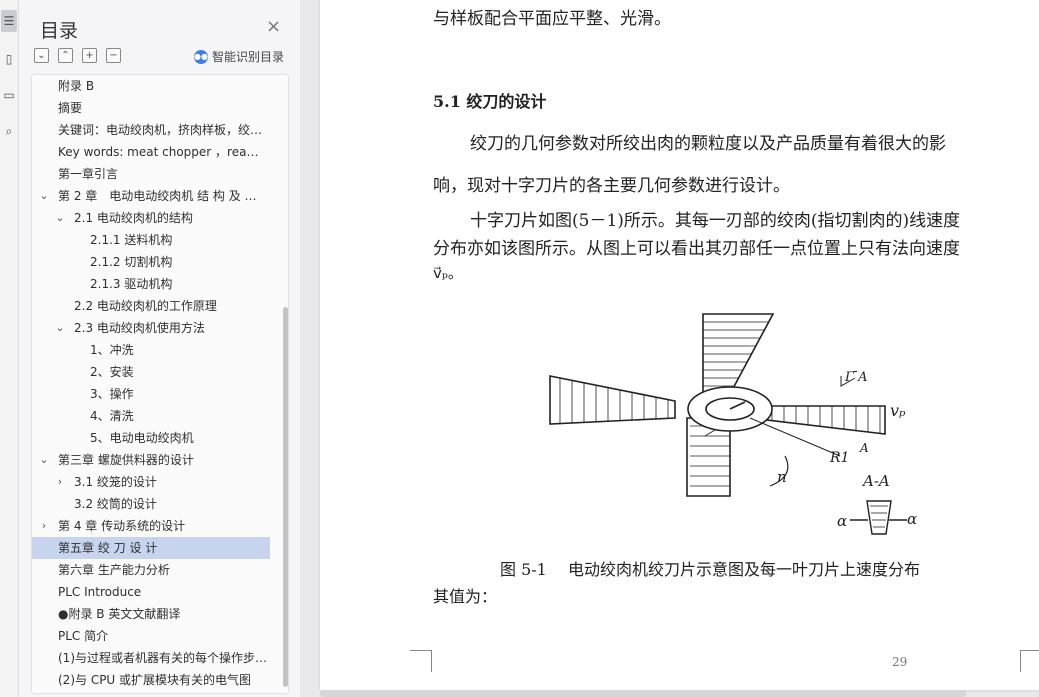 Image resolution: width=1039 pixels, height=697 pixels. Describe the element at coordinates (131, 262) in the screenshot. I see `toc-item-label: 2.1.2 切割机构` at that location.